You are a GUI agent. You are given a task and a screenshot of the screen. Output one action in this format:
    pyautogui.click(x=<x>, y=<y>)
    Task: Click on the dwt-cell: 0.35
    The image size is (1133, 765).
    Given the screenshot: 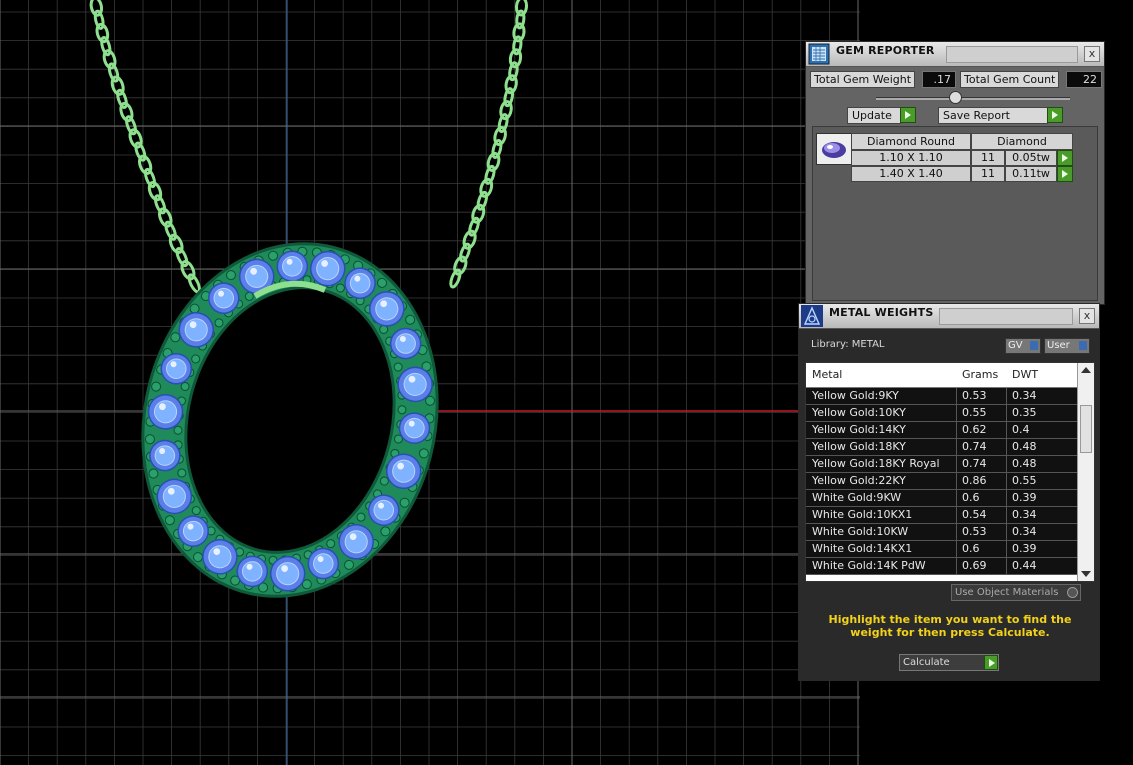 What is the action you would take?
    pyautogui.click(x=1024, y=412)
    